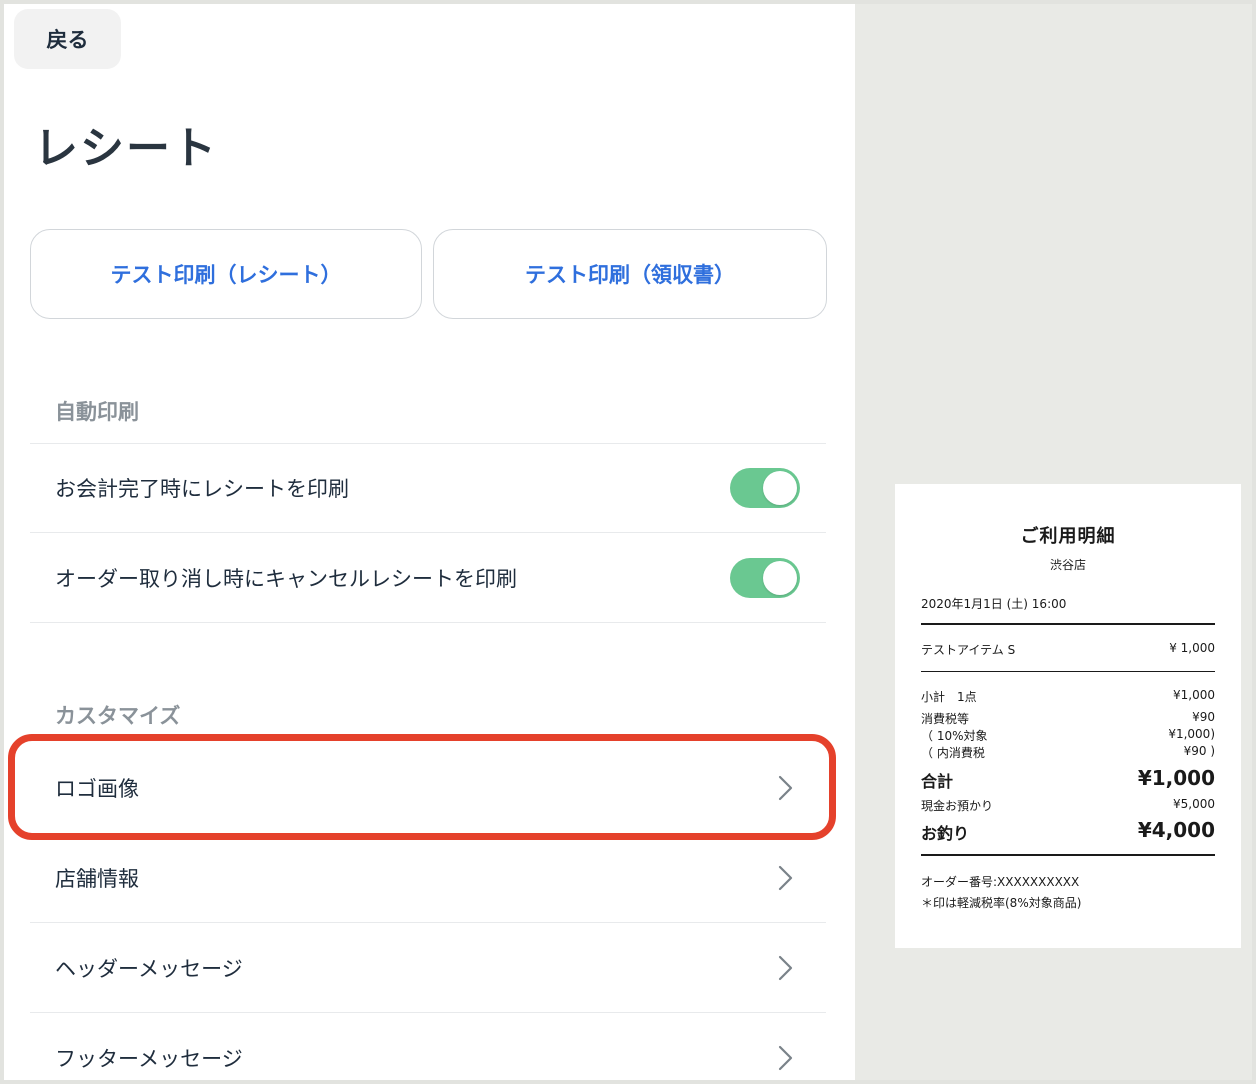  Describe the element at coordinates (630, 274) in the screenshot. I see `test-print-invoice-button: テスト印刷（領収書）` at that location.